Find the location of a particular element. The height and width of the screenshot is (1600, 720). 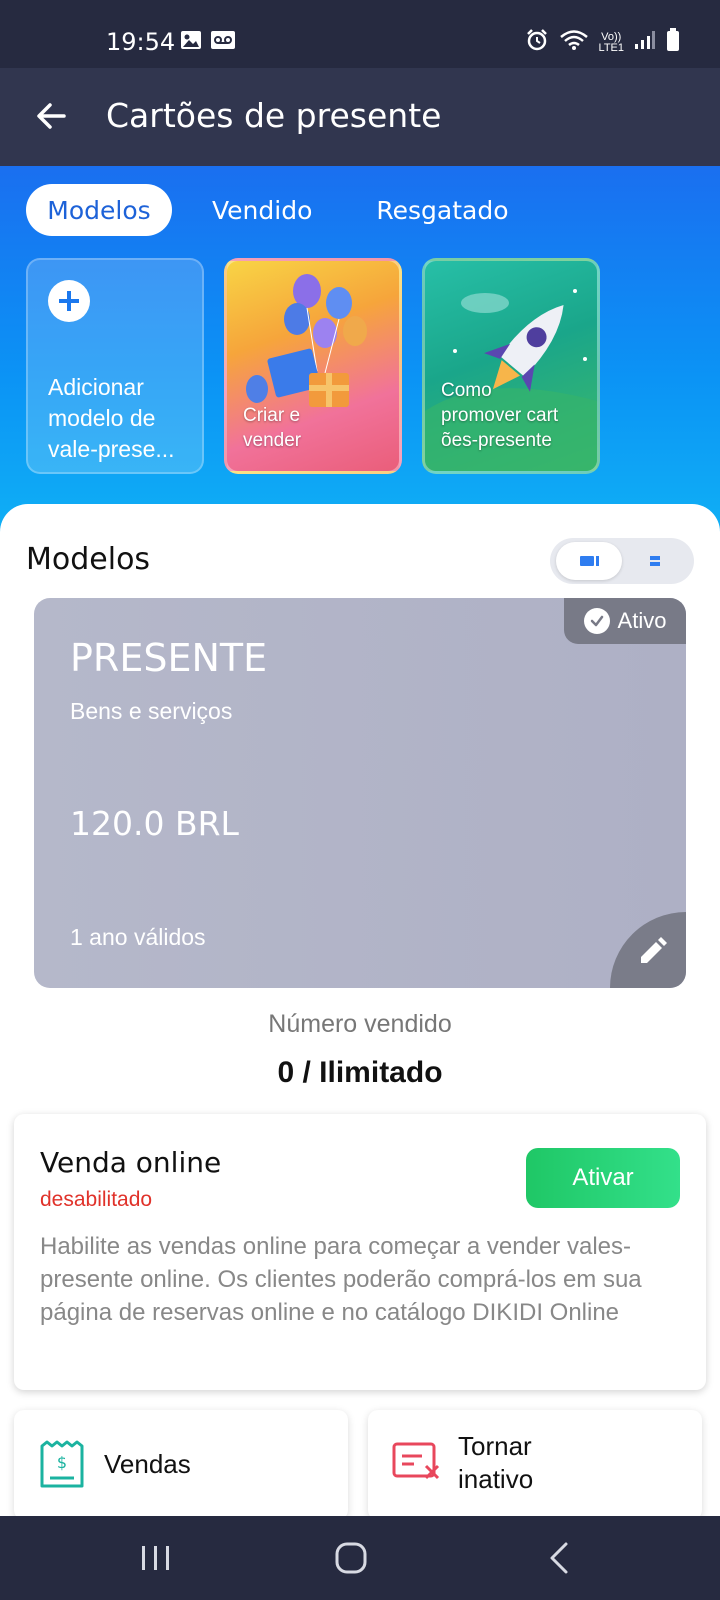

recent-apps-button is located at coordinates (156, 1558).